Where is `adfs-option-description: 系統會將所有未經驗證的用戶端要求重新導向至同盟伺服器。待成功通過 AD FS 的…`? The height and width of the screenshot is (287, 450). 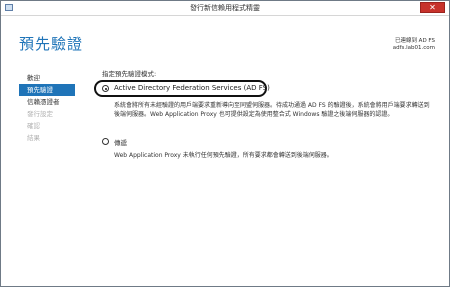
adfs-option-description: 系統會將所有未經驗證的用戶端要求重新導向至同盟伺服器。待成功通過 AD FS 的… is located at coordinates (272, 110).